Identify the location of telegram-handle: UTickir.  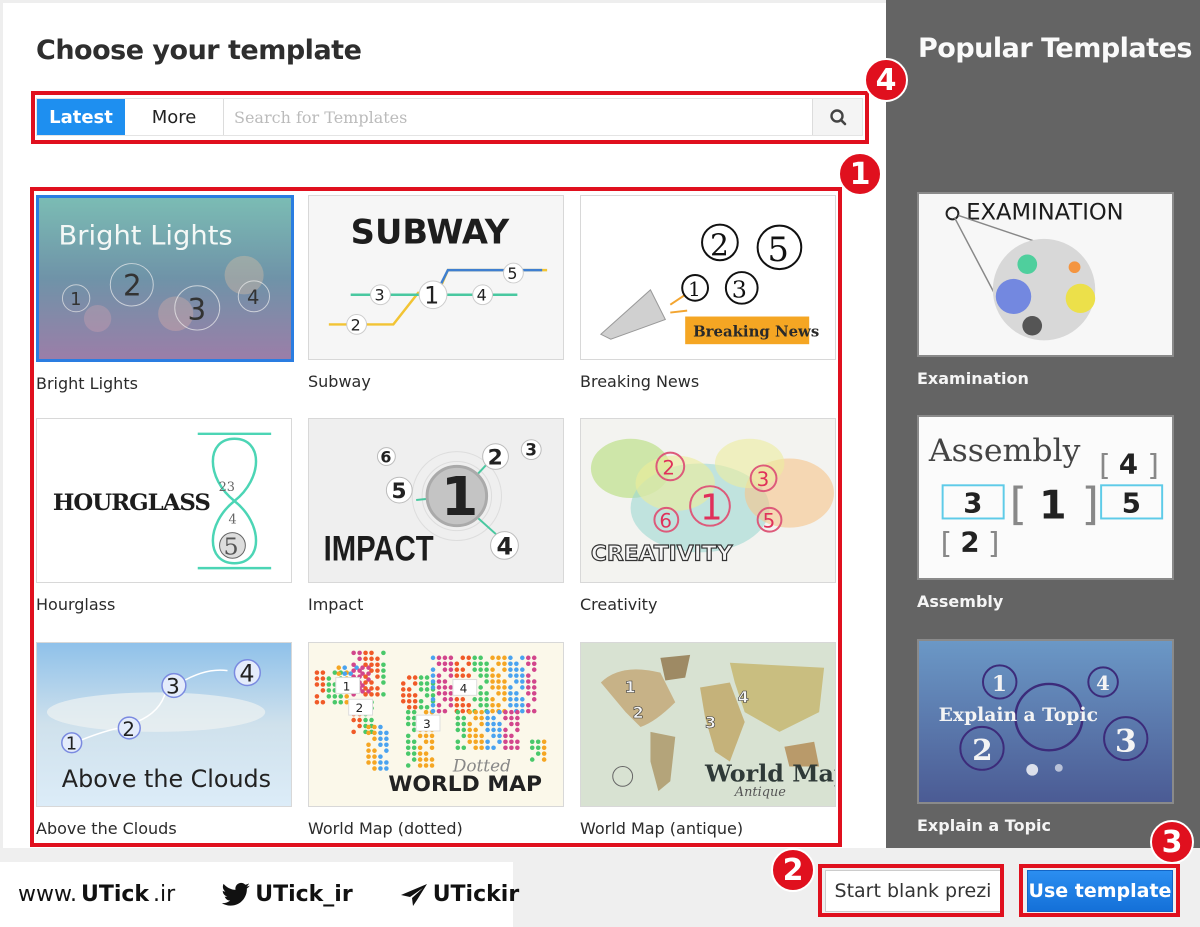
(476, 894).